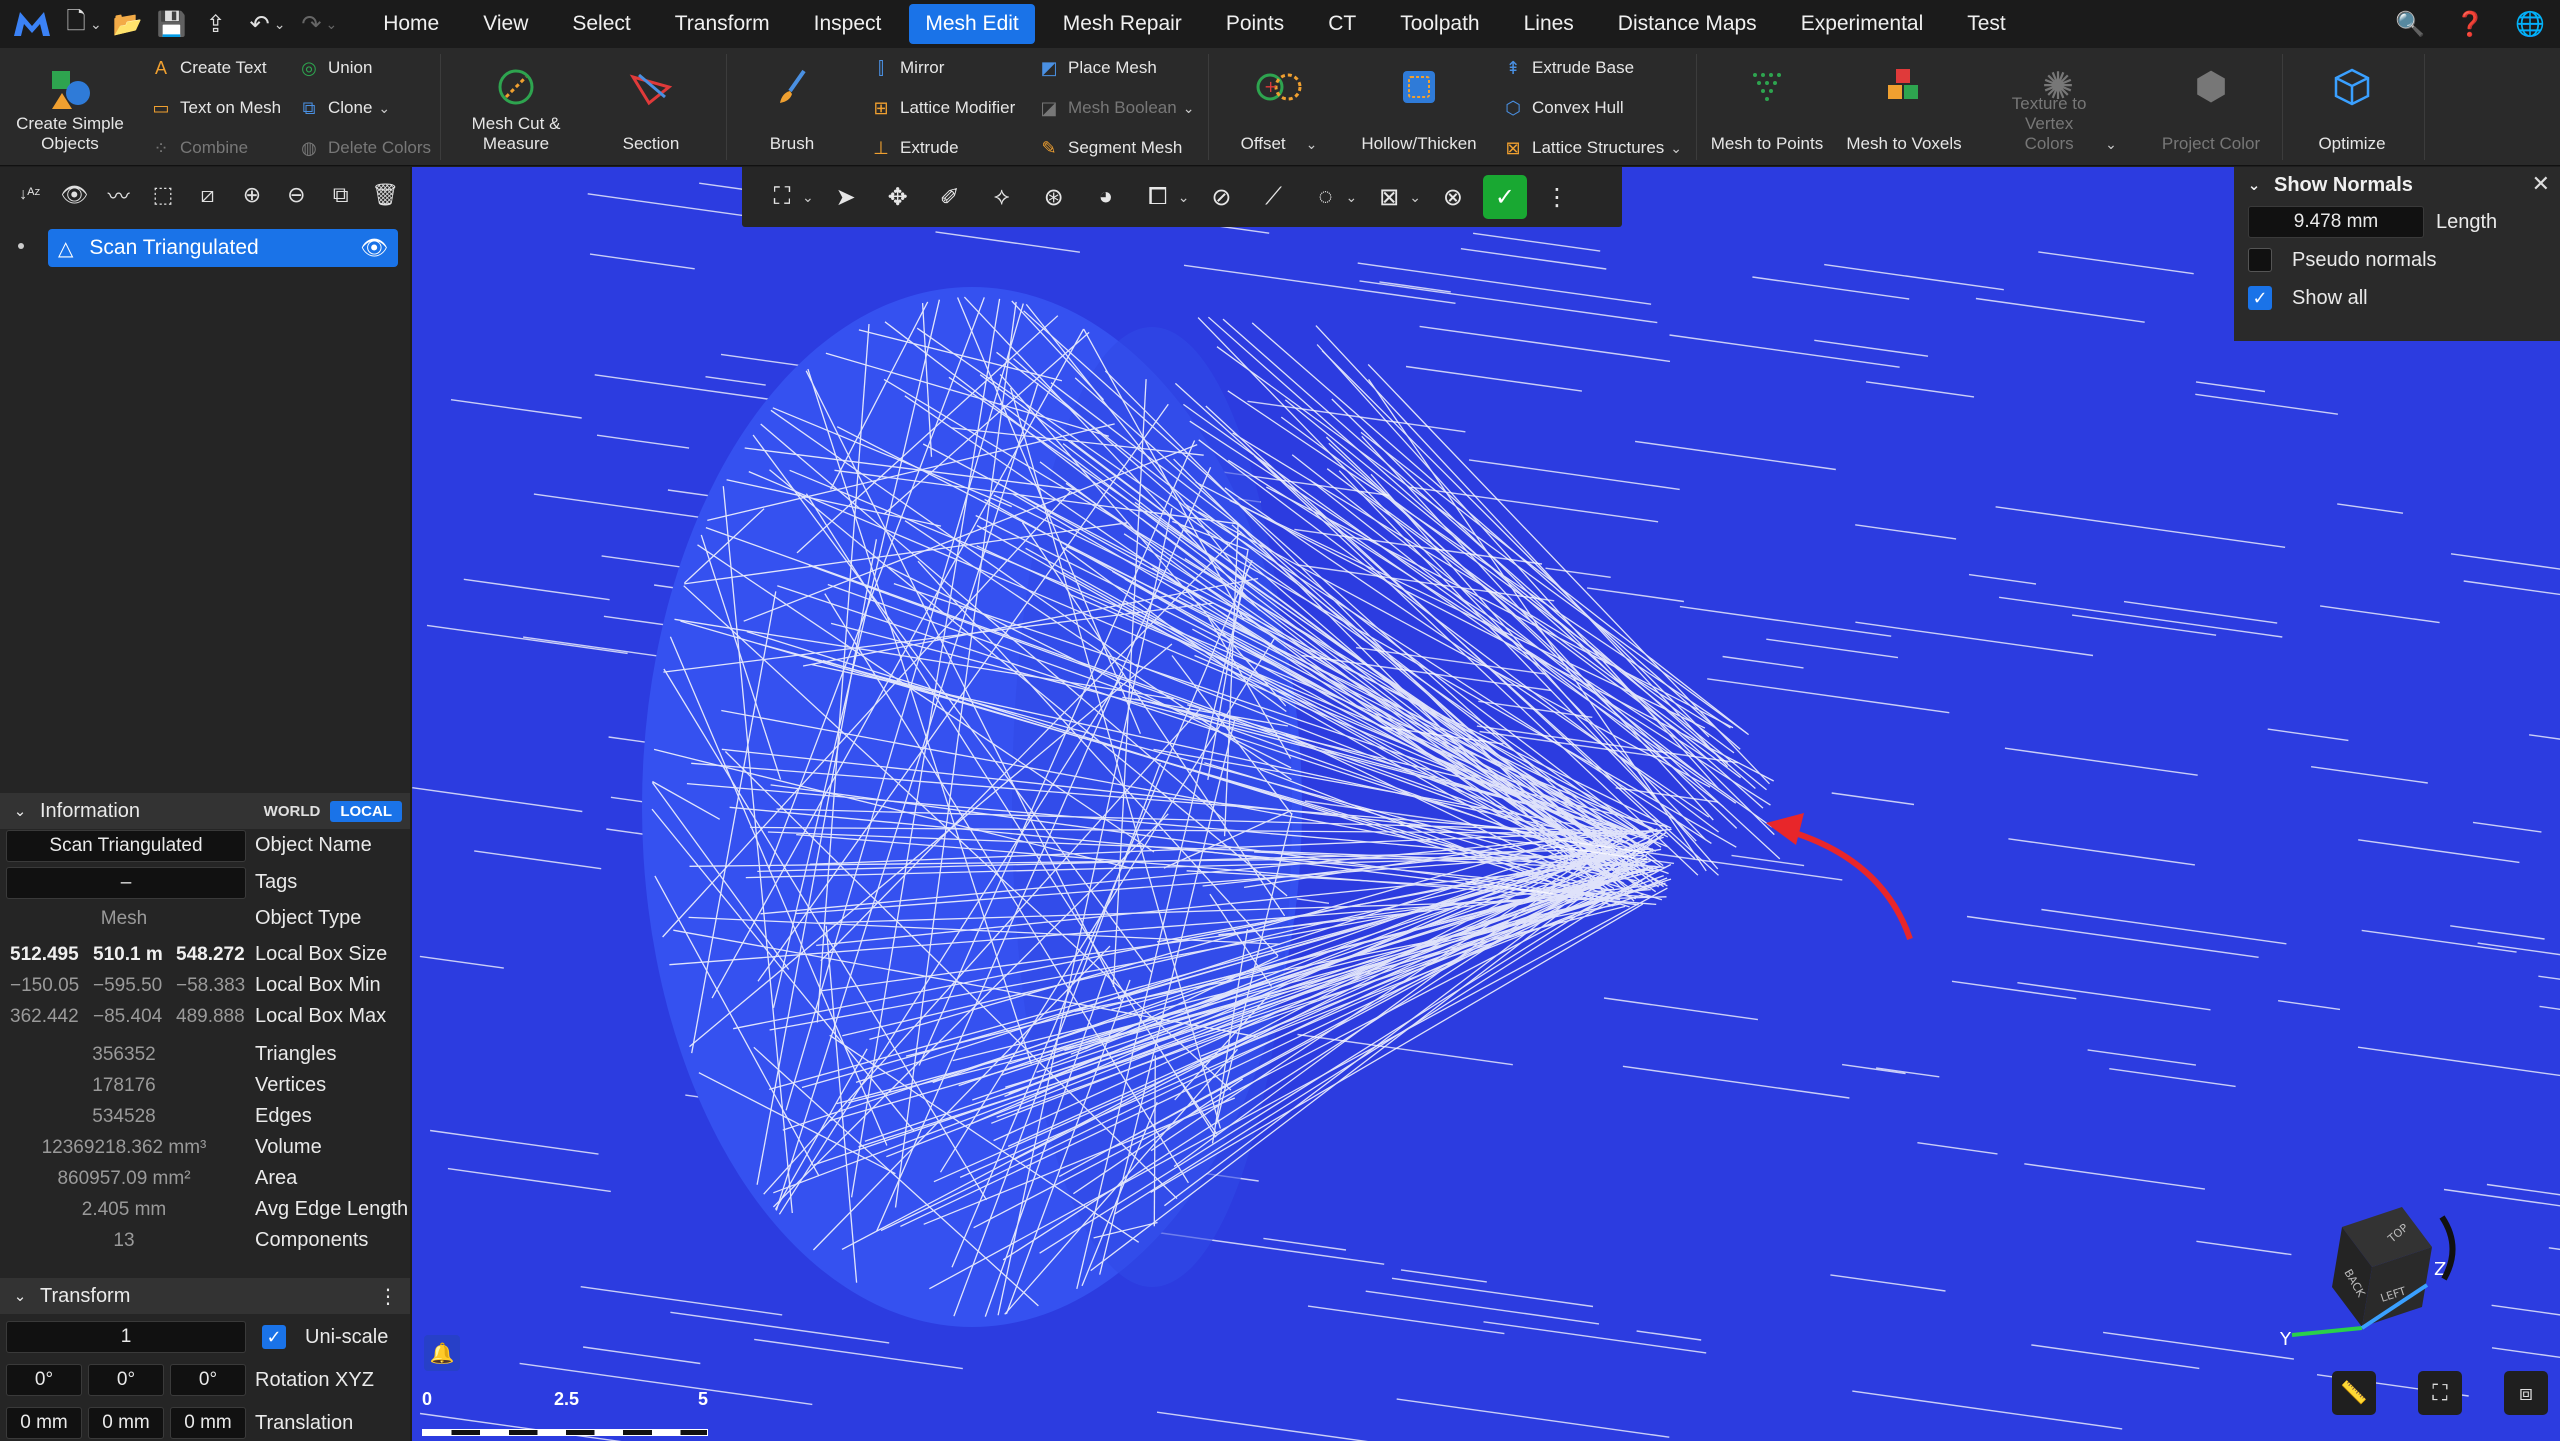 Image resolution: width=2560 pixels, height=1441 pixels. What do you see at coordinates (848, 24) in the screenshot?
I see `tab-inspect: Inspect` at bounding box center [848, 24].